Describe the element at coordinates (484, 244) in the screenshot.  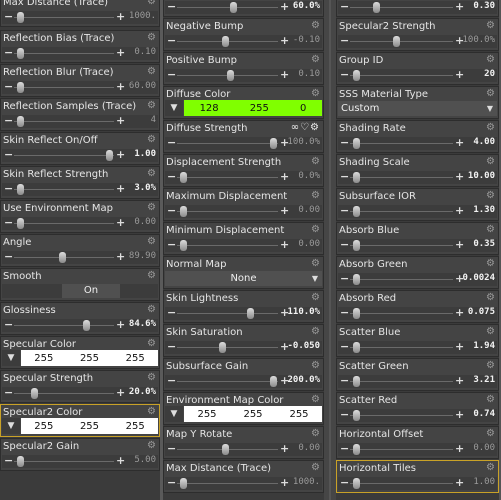
I see `slider-value: 0.35` at that location.